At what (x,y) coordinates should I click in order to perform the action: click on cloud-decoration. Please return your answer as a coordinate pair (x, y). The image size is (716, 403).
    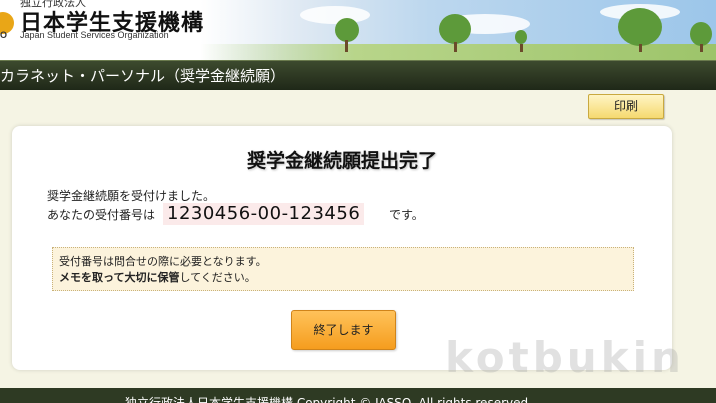
    Looking at the image, I should click on (335, 15).